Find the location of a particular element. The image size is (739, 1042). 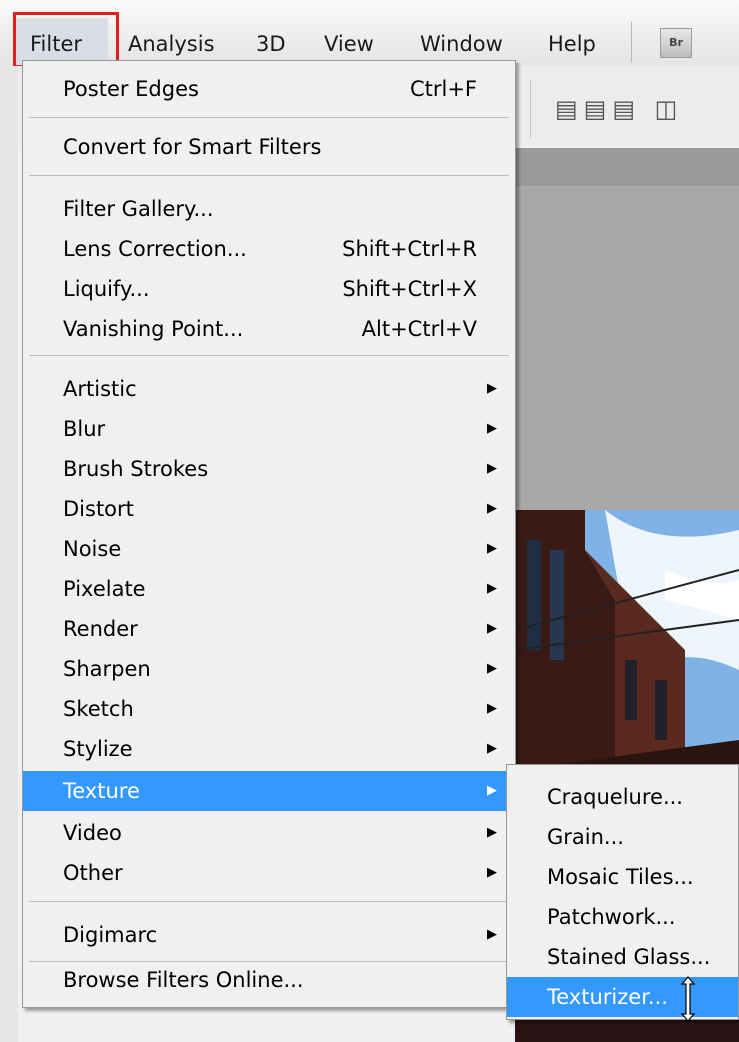

menu-view: View is located at coordinates (349, 44).